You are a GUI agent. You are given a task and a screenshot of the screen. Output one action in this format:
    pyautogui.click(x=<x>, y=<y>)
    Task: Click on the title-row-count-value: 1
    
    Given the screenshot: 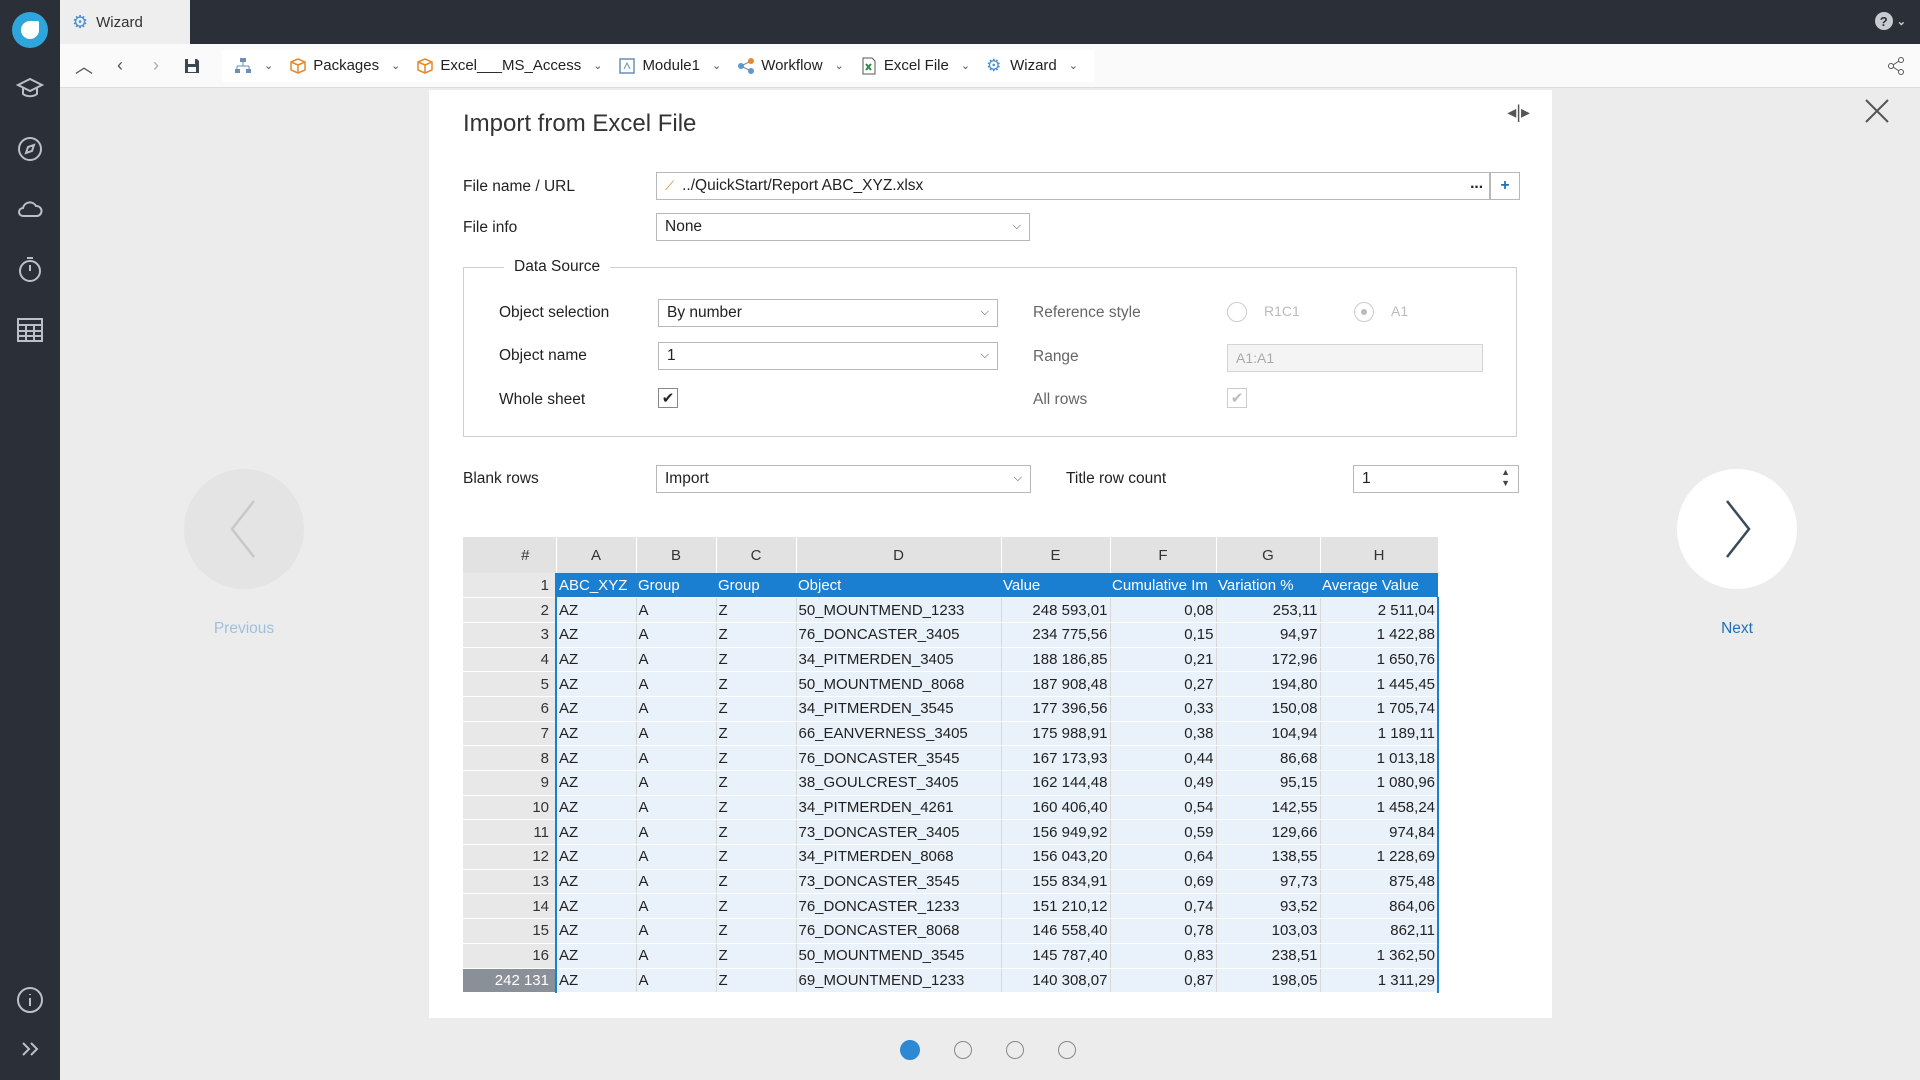 What is the action you would take?
    pyautogui.click(x=1366, y=478)
    